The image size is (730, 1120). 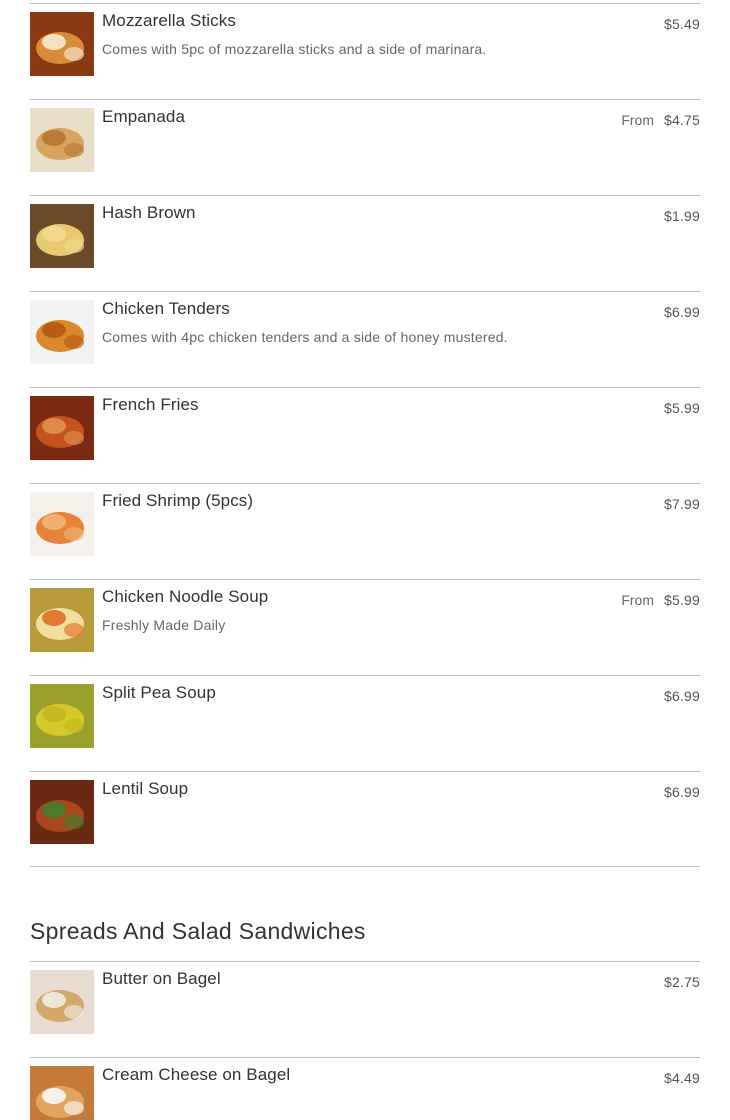 I want to click on menu-item: French Fries $5.99, so click(x=365, y=435).